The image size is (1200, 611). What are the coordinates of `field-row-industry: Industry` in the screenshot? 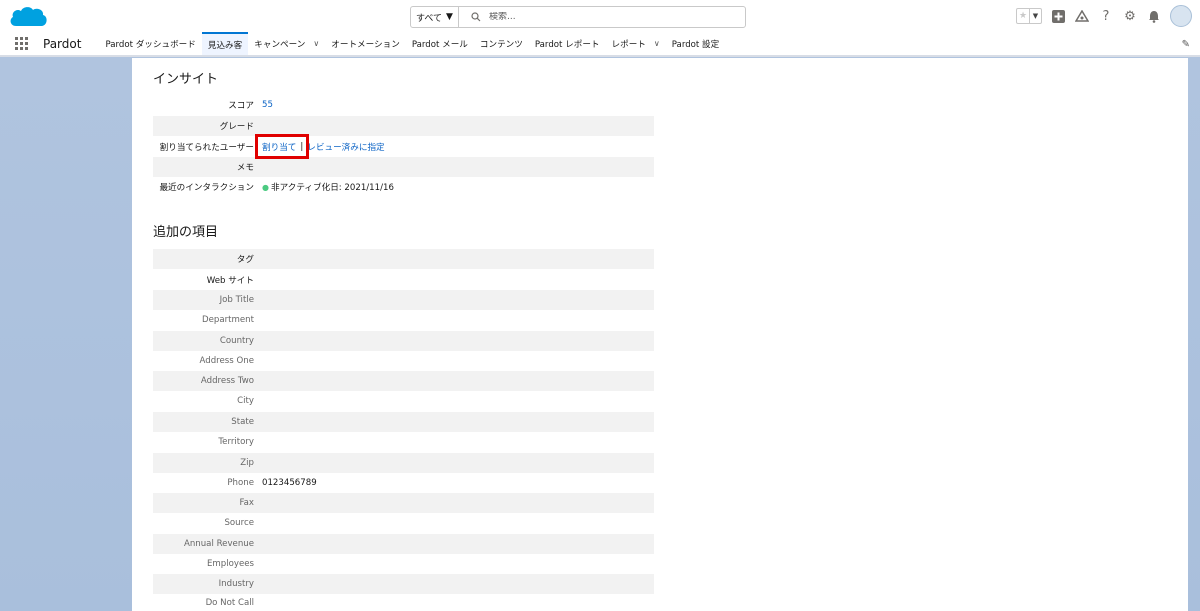 It's located at (403, 584).